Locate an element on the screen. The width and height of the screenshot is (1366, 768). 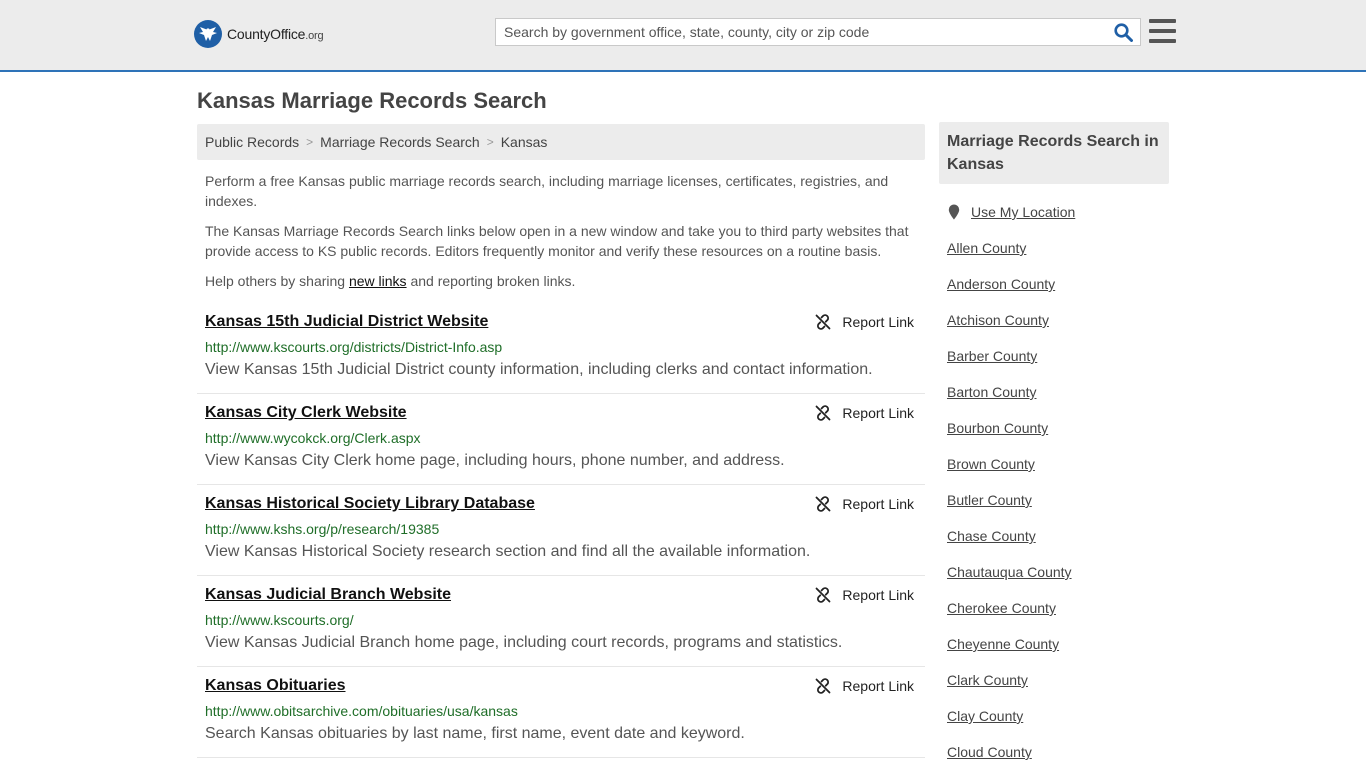
result-url: http://www.kshs.org/p/research/19385 is located at coordinates (322, 529).